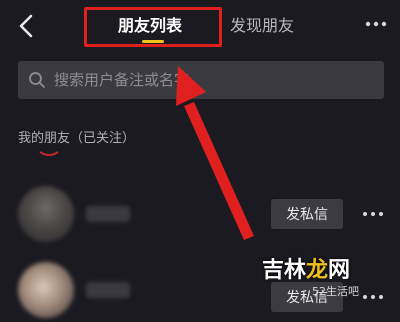 This screenshot has height=322, width=400. Describe the element at coordinates (27, 26) in the screenshot. I see `chevron-left-icon` at that location.